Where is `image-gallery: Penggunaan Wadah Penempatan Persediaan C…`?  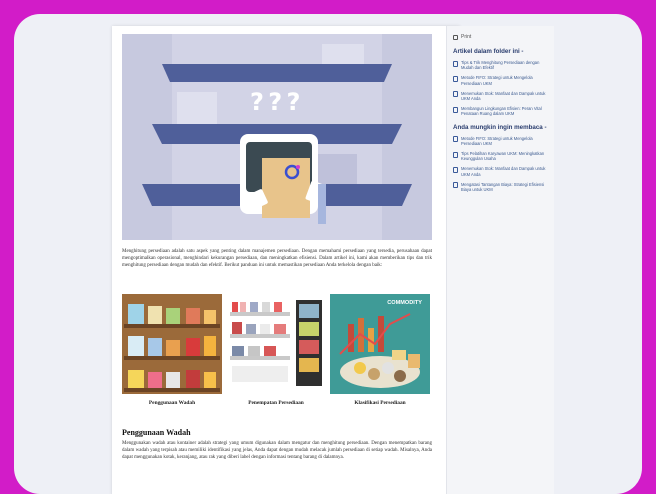
image-gallery: Penggunaan Wadah Penempatan Persediaan C… is located at coordinates (277, 354).